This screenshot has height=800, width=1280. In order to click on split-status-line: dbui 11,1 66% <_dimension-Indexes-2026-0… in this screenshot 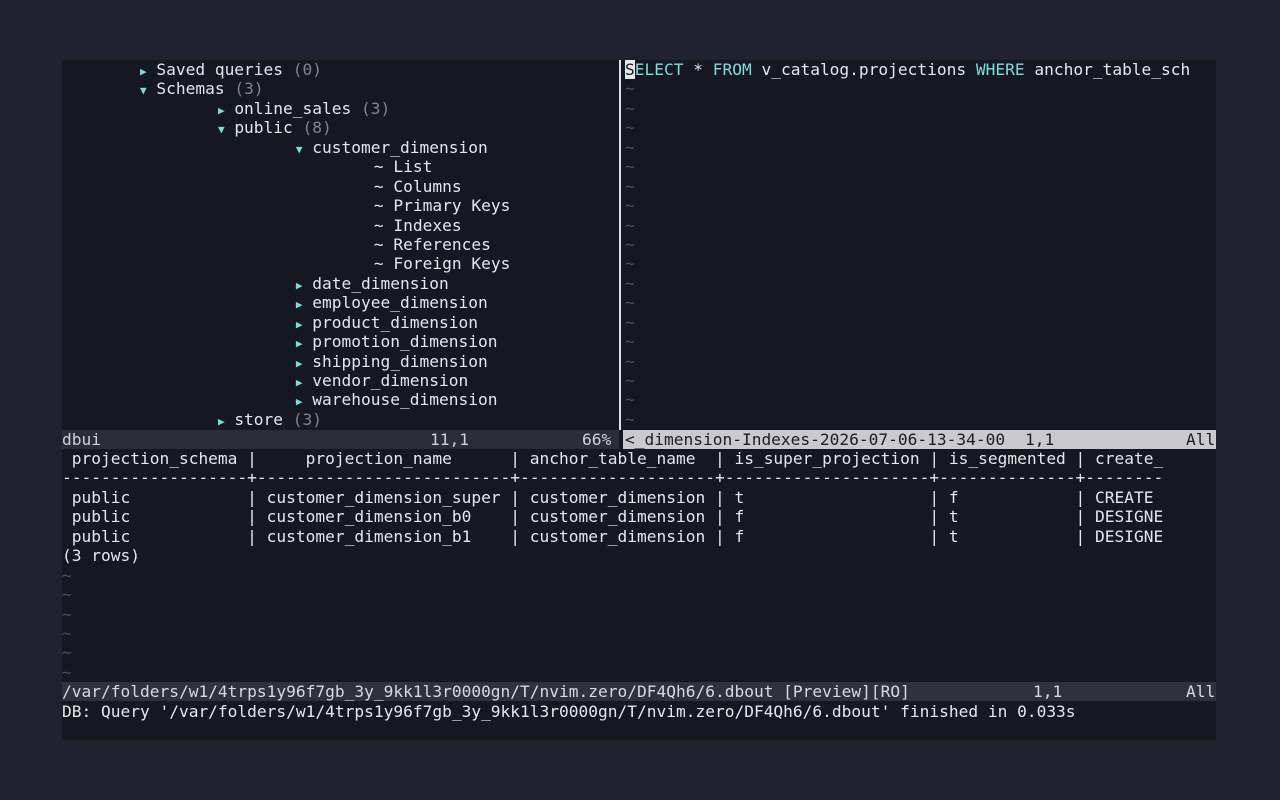, I will do `click(639, 440)`.